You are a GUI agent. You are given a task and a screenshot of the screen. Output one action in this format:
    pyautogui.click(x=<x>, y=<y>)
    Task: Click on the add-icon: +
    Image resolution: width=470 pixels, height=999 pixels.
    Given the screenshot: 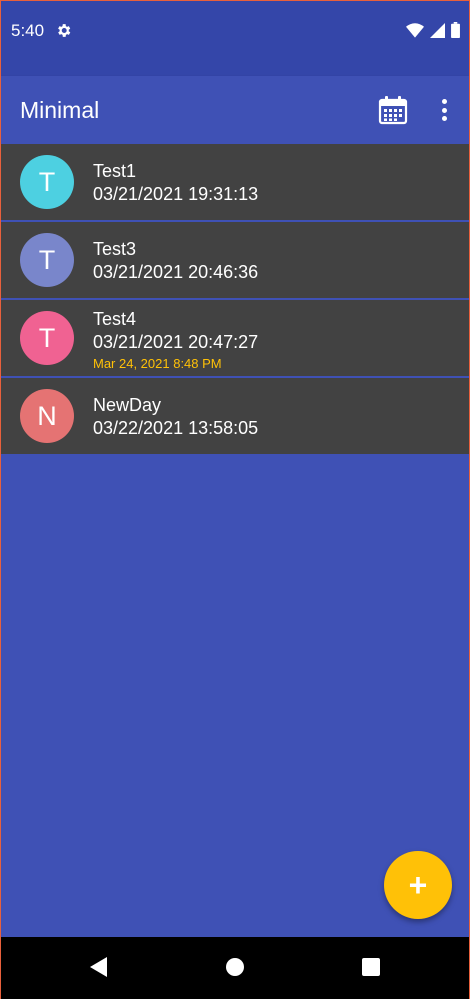 What is the action you would take?
    pyautogui.click(x=418, y=885)
    